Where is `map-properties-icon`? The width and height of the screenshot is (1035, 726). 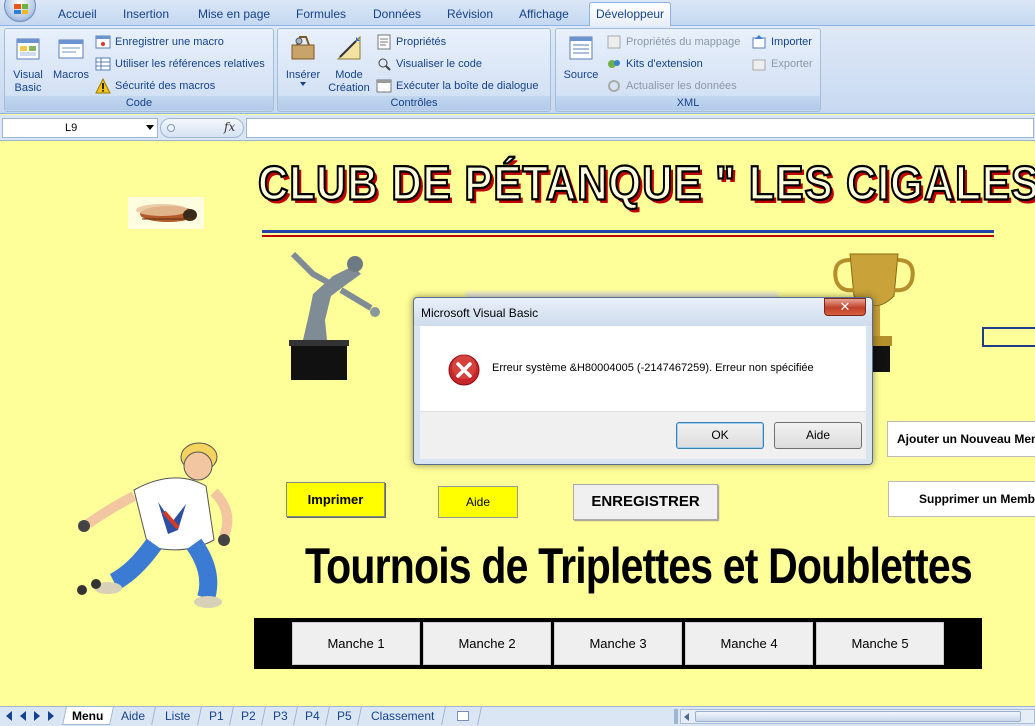 map-properties-icon is located at coordinates (614, 42).